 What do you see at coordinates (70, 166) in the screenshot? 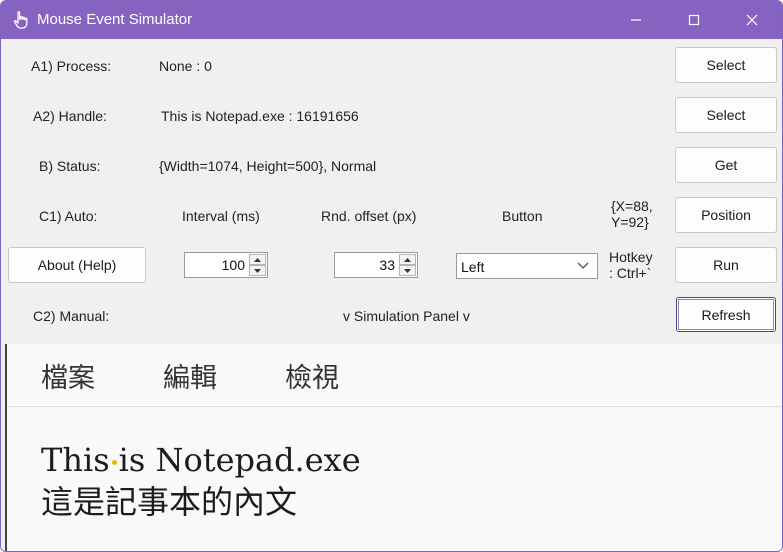
I see `status-label: B) Status:` at bounding box center [70, 166].